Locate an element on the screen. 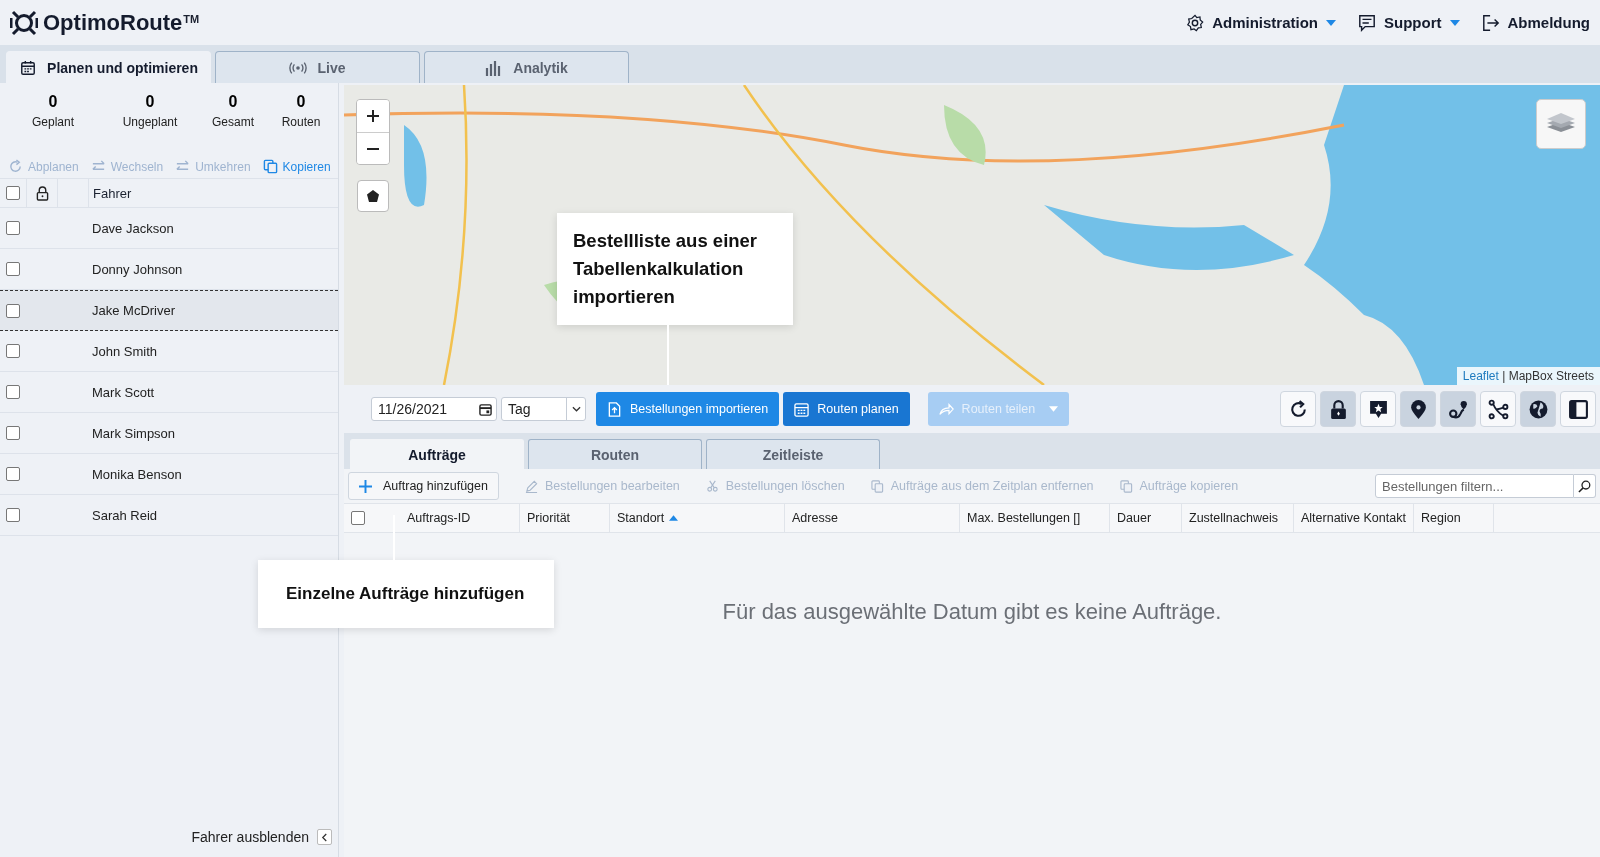  main-tab: Analytik is located at coordinates (526, 67).